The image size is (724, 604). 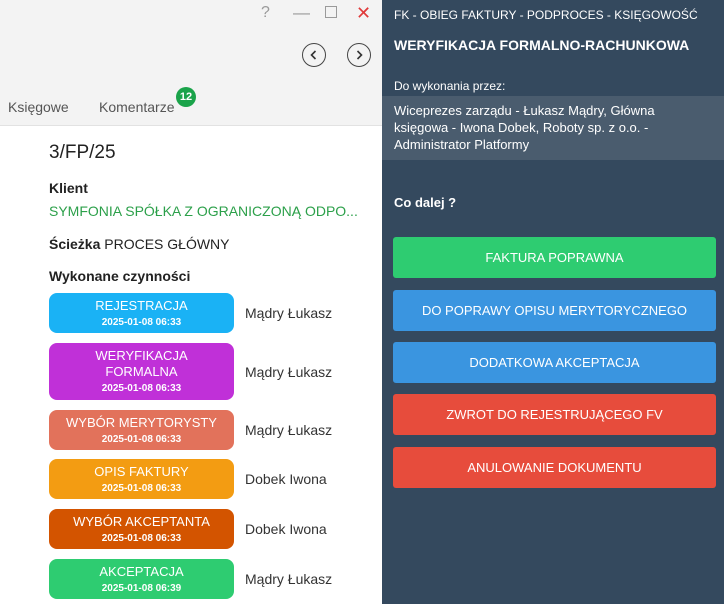 What do you see at coordinates (554, 310) in the screenshot?
I see `do-poprawy-opisu-button: DO POPRAWY OPISU MERYTORYCZNEGO` at bounding box center [554, 310].